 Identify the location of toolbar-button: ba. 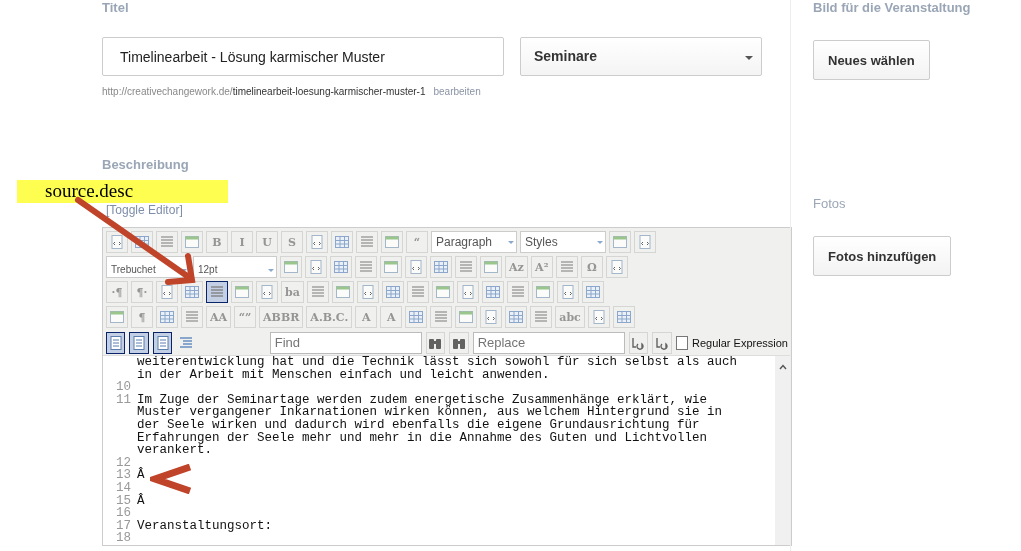
(292, 292).